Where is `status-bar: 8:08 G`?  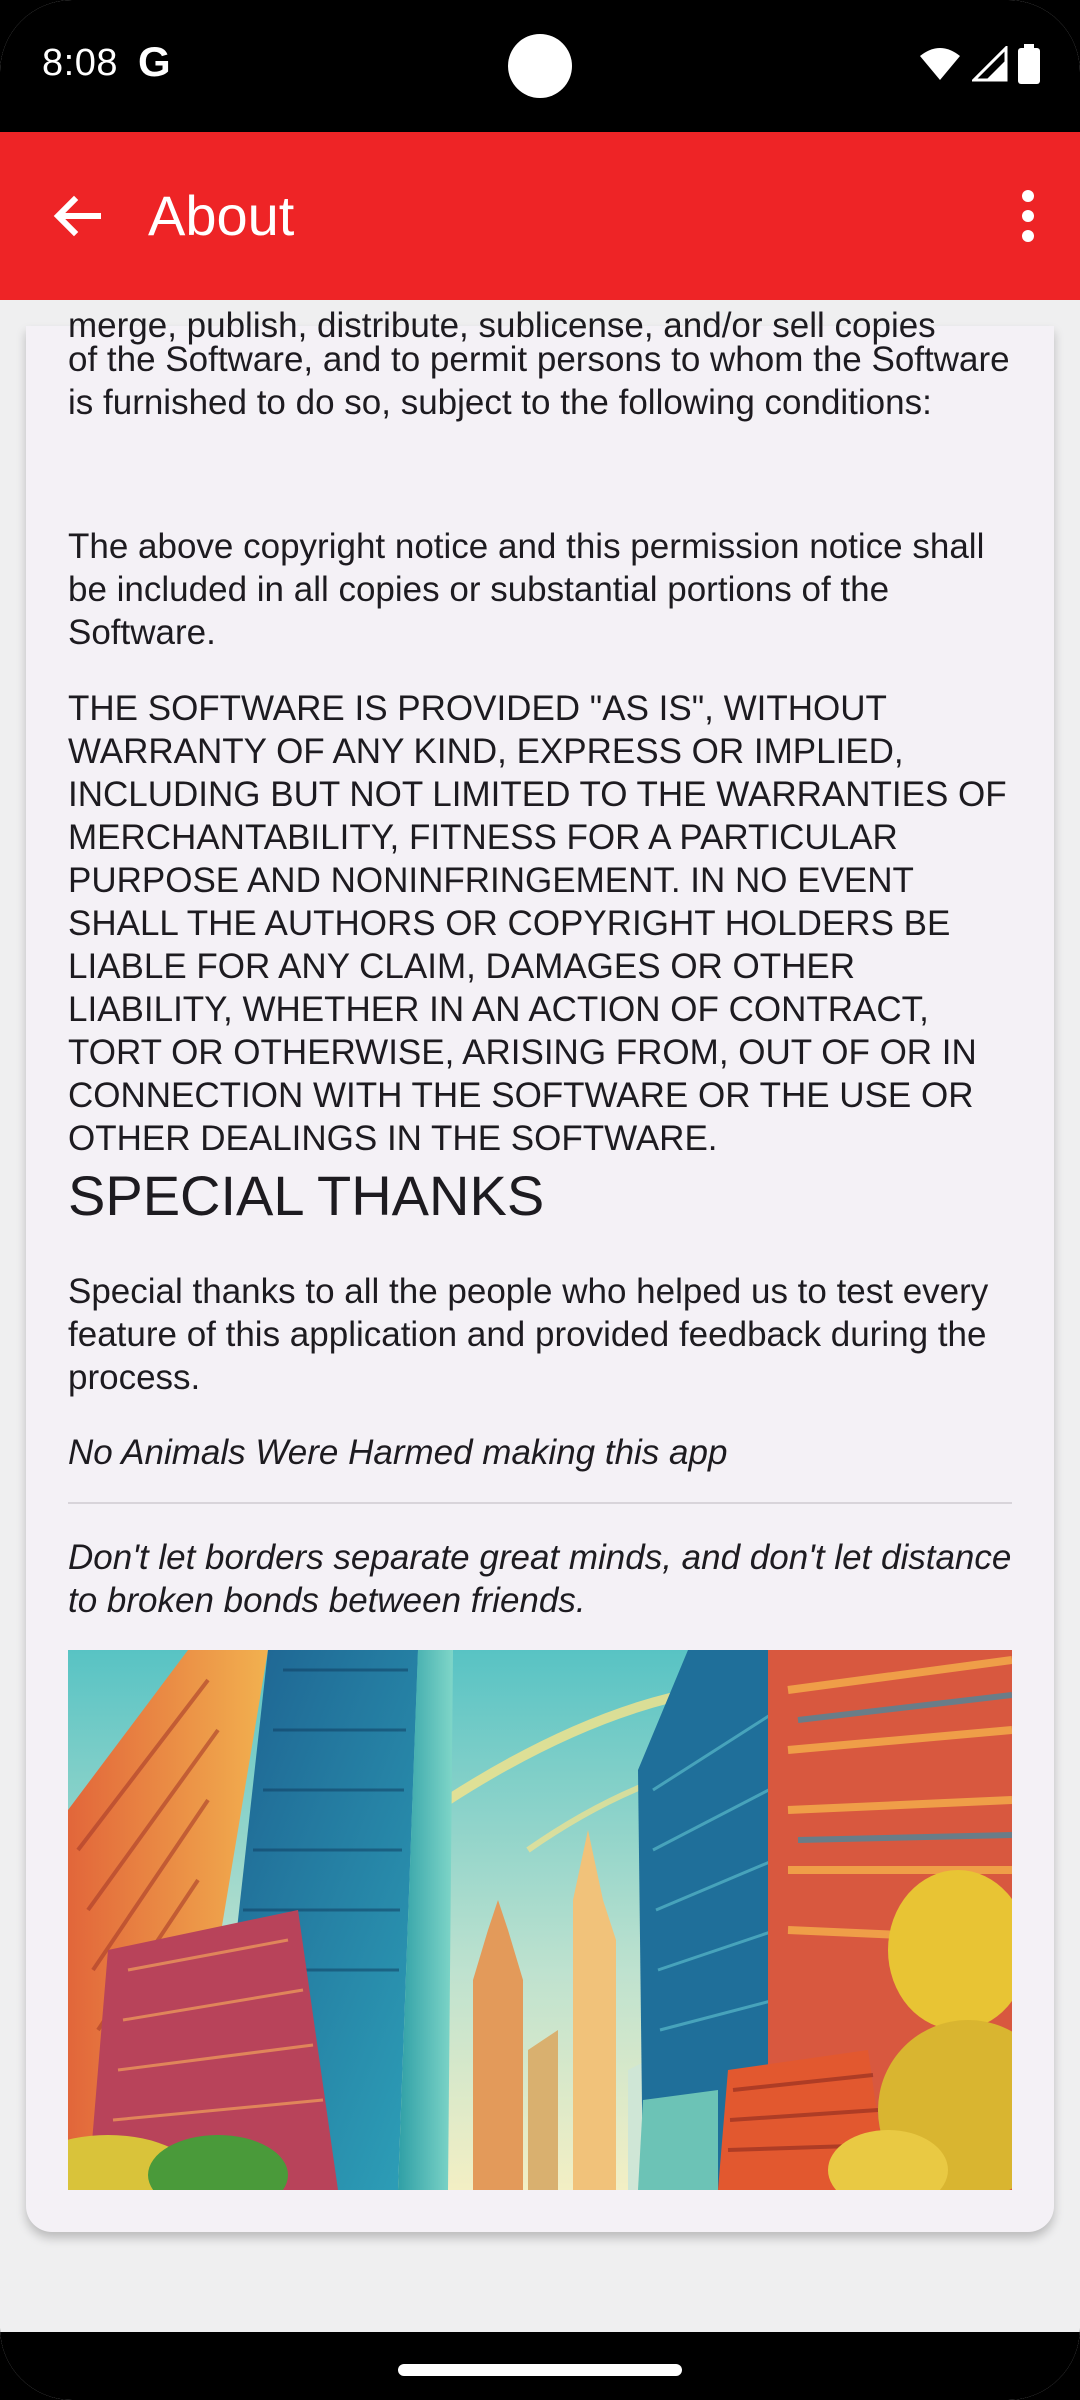
status-bar: 8:08 G is located at coordinates (540, 66).